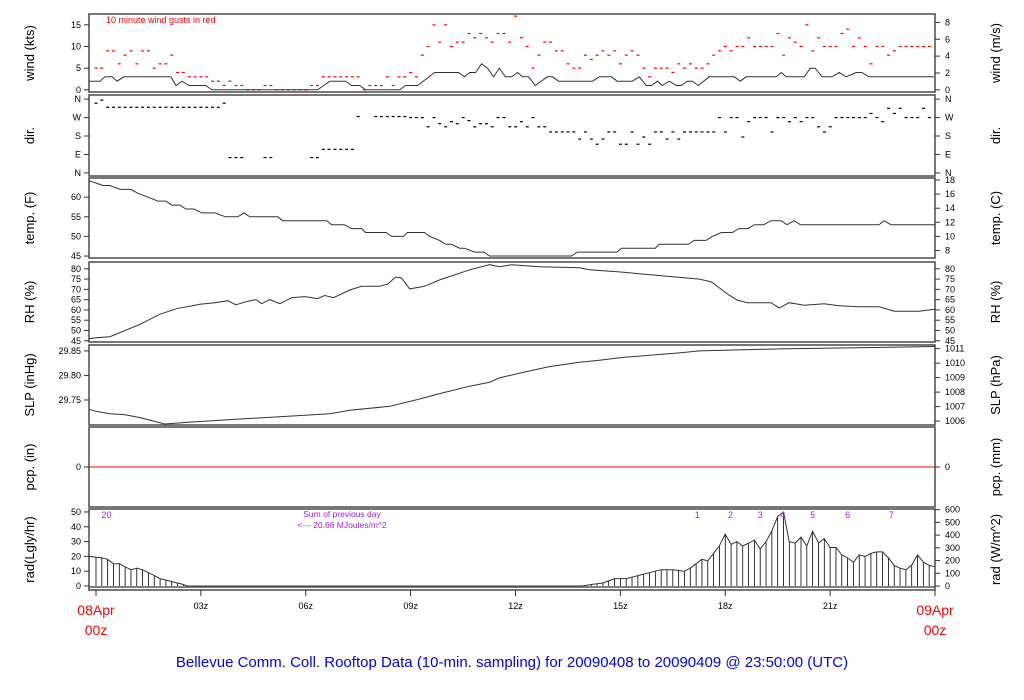 This screenshot has height=700, width=1024. What do you see at coordinates (947, 22) in the screenshot?
I see `wind-rtick-label: 8` at bounding box center [947, 22].